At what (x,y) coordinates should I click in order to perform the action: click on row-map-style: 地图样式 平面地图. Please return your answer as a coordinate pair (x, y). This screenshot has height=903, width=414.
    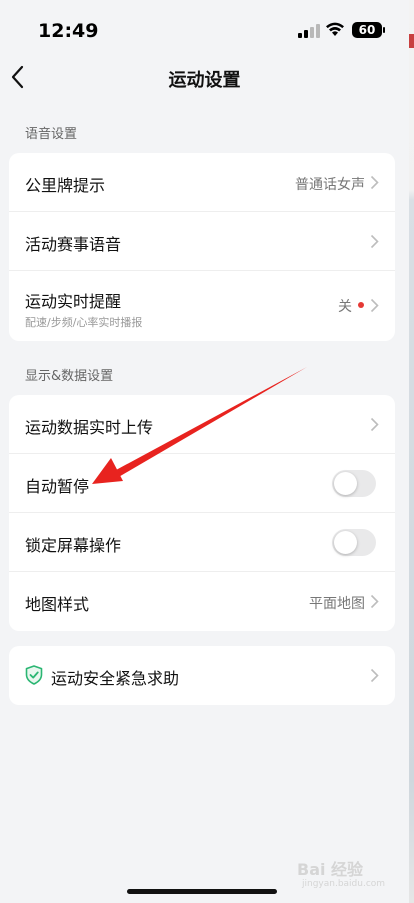
    Looking at the image, I should click on (202, 601).